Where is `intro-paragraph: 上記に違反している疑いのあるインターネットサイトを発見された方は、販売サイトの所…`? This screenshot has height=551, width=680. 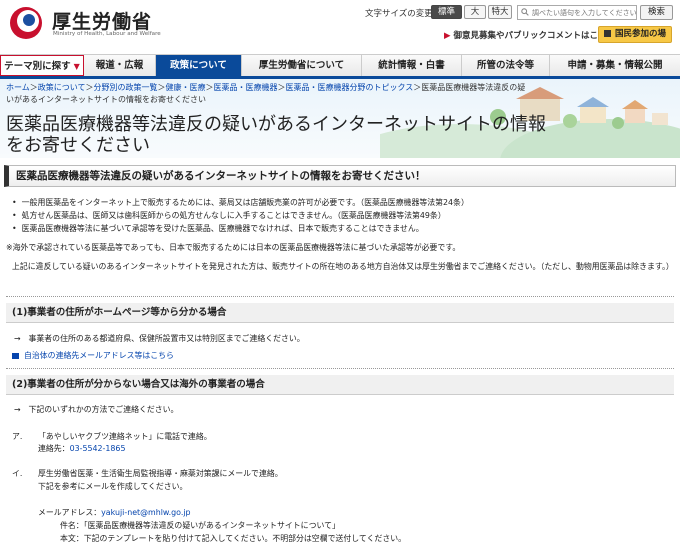
intro-paragraph: 上記に違反している疑いのあるインターネットサイトを発見された方は、販売サイトの所… is located at coordinates (343, 266).